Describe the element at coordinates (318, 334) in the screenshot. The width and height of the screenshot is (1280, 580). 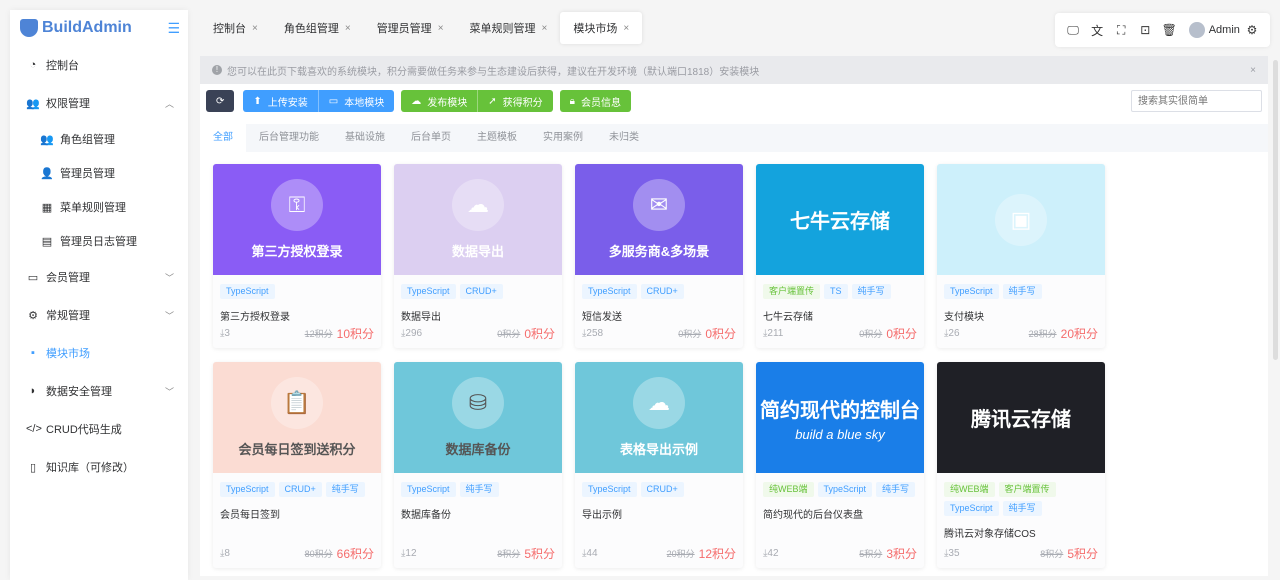
I see `original-price: 12积分` at that location.